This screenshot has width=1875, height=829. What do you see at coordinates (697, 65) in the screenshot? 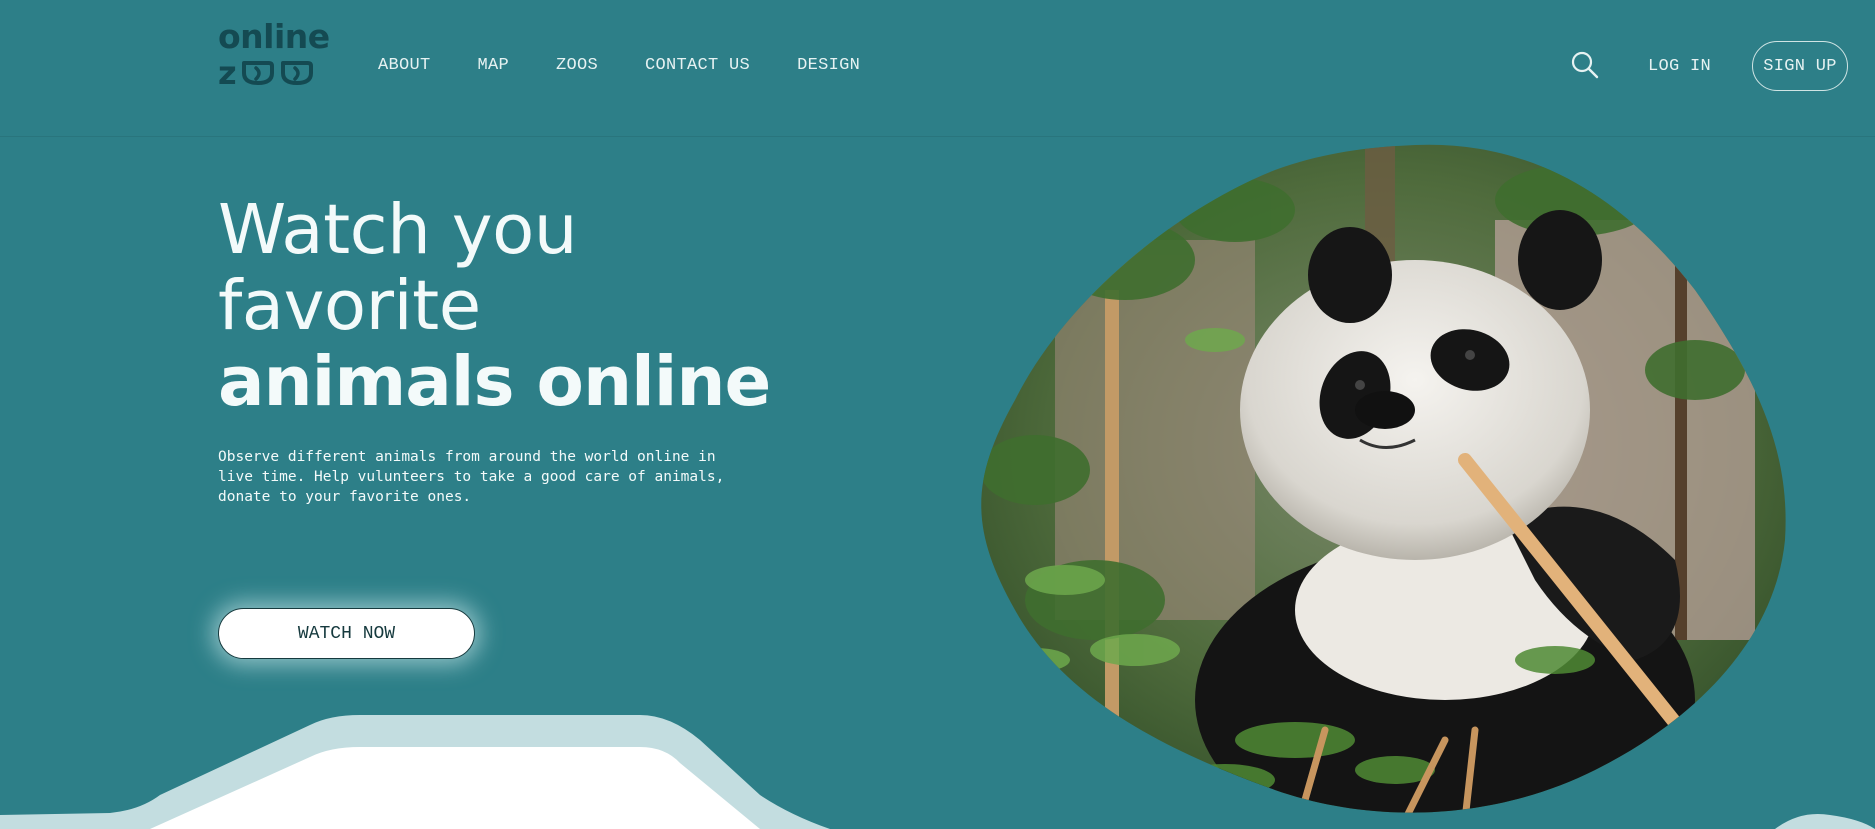
I see `nav-item-contact-us: CONTACT US` at bounding box center [697, 65].